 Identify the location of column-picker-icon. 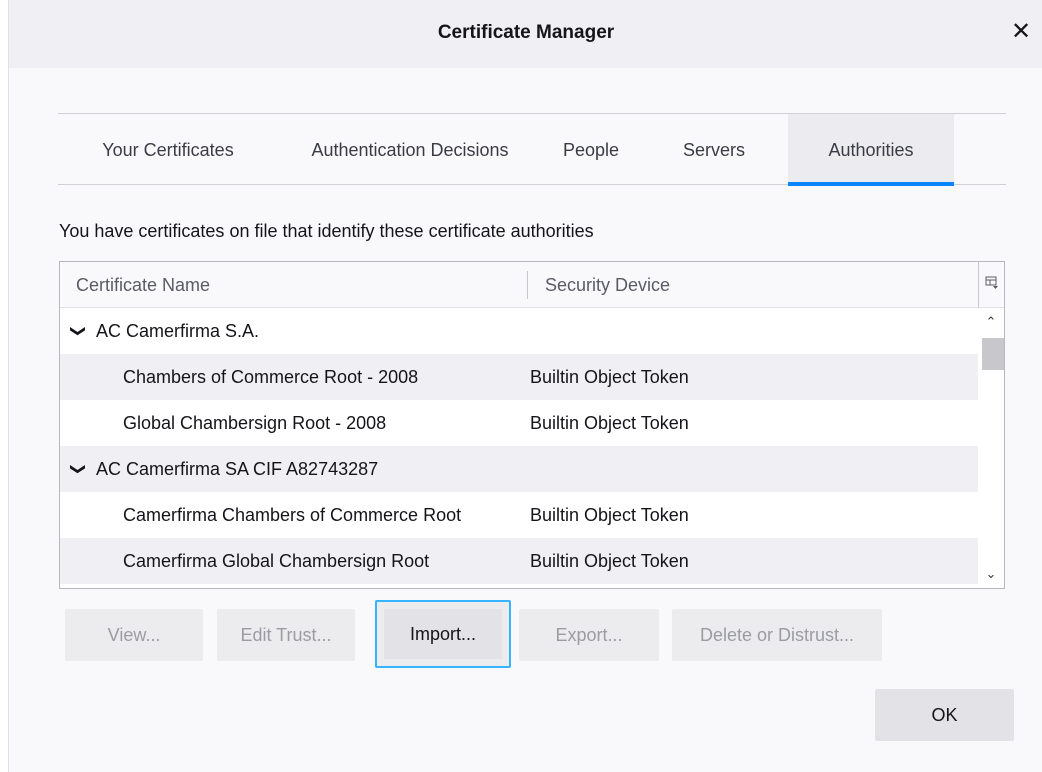
(991, 285).